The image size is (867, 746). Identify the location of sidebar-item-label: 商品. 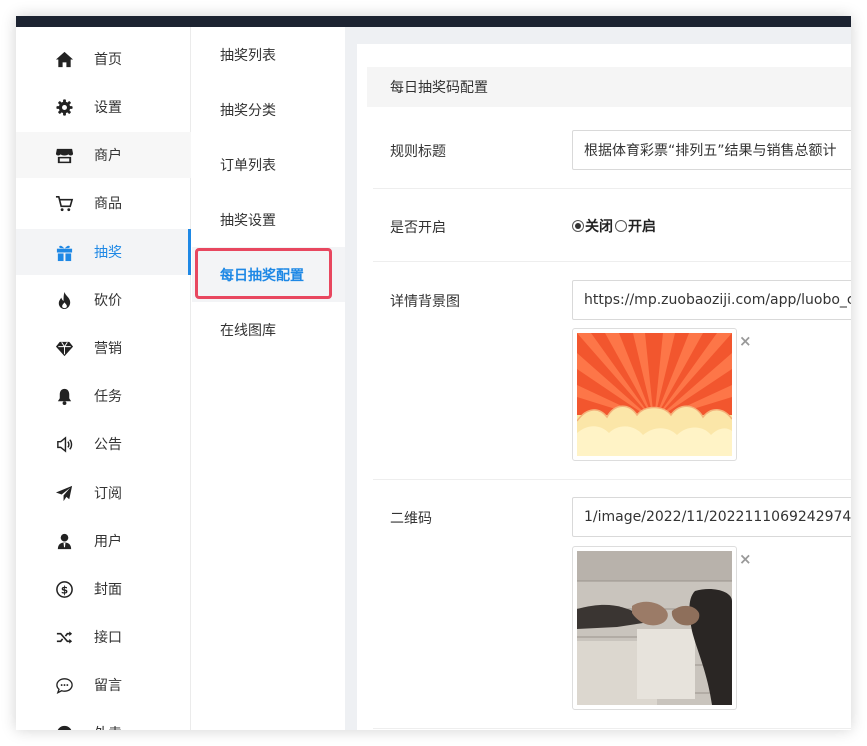
(108, 204).